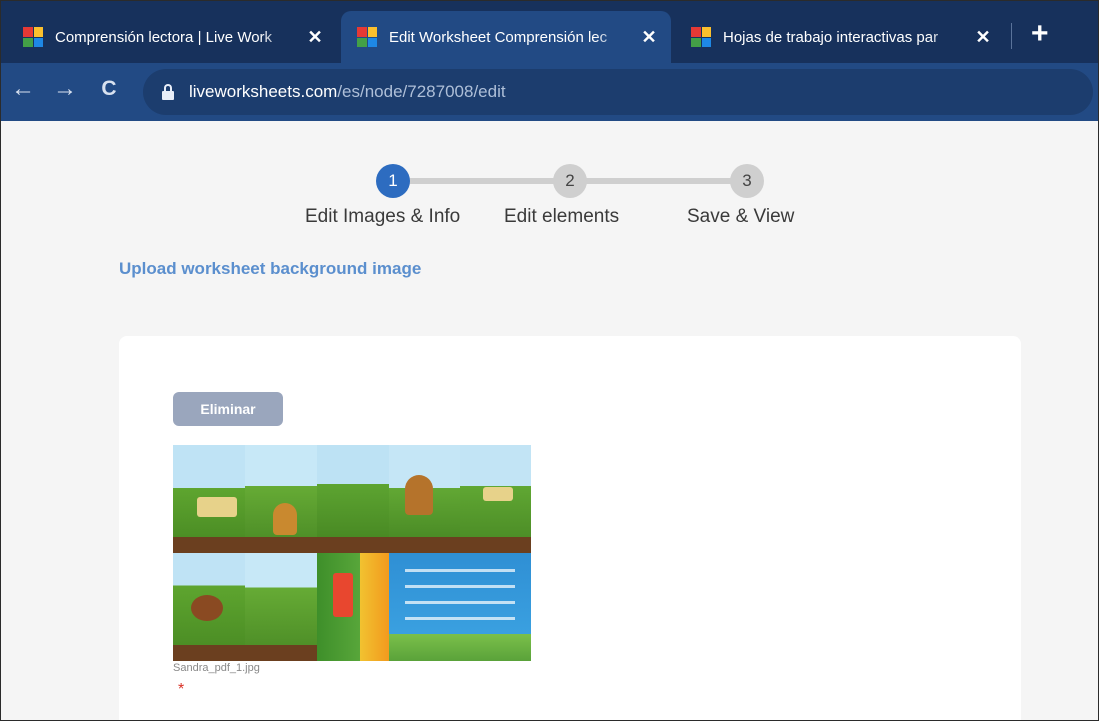 This screenshot has height=721, width=1099. I want to click on reload-icon: C, so click(109, 89).